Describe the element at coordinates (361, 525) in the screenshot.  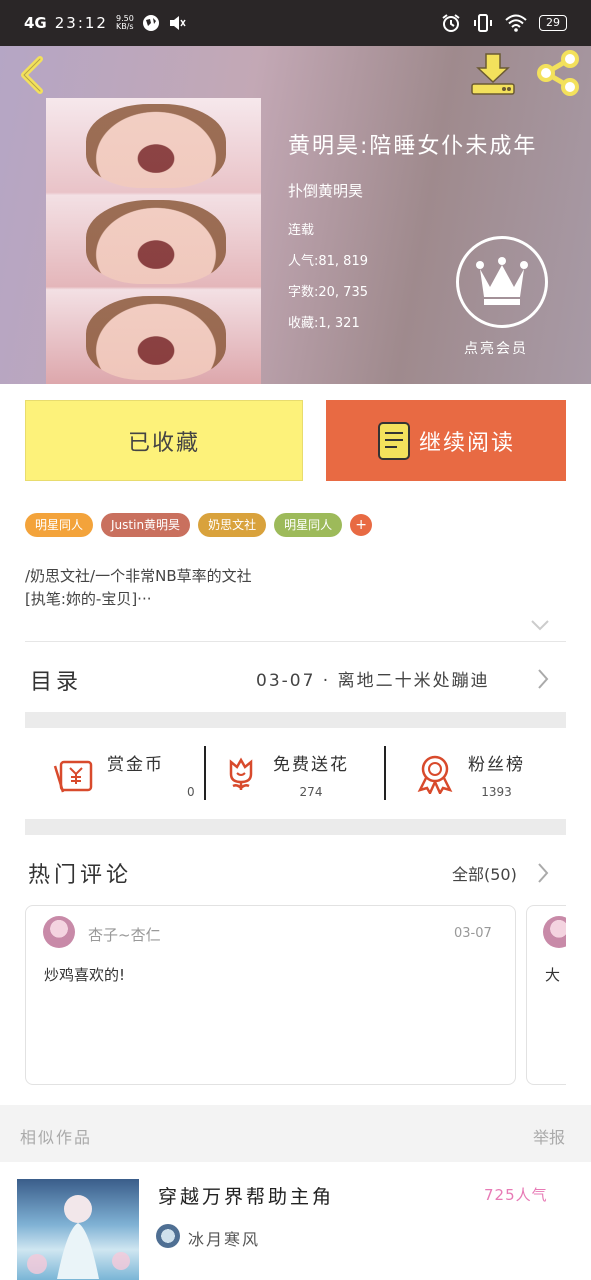
I see `add-tag-button: +` at that location.